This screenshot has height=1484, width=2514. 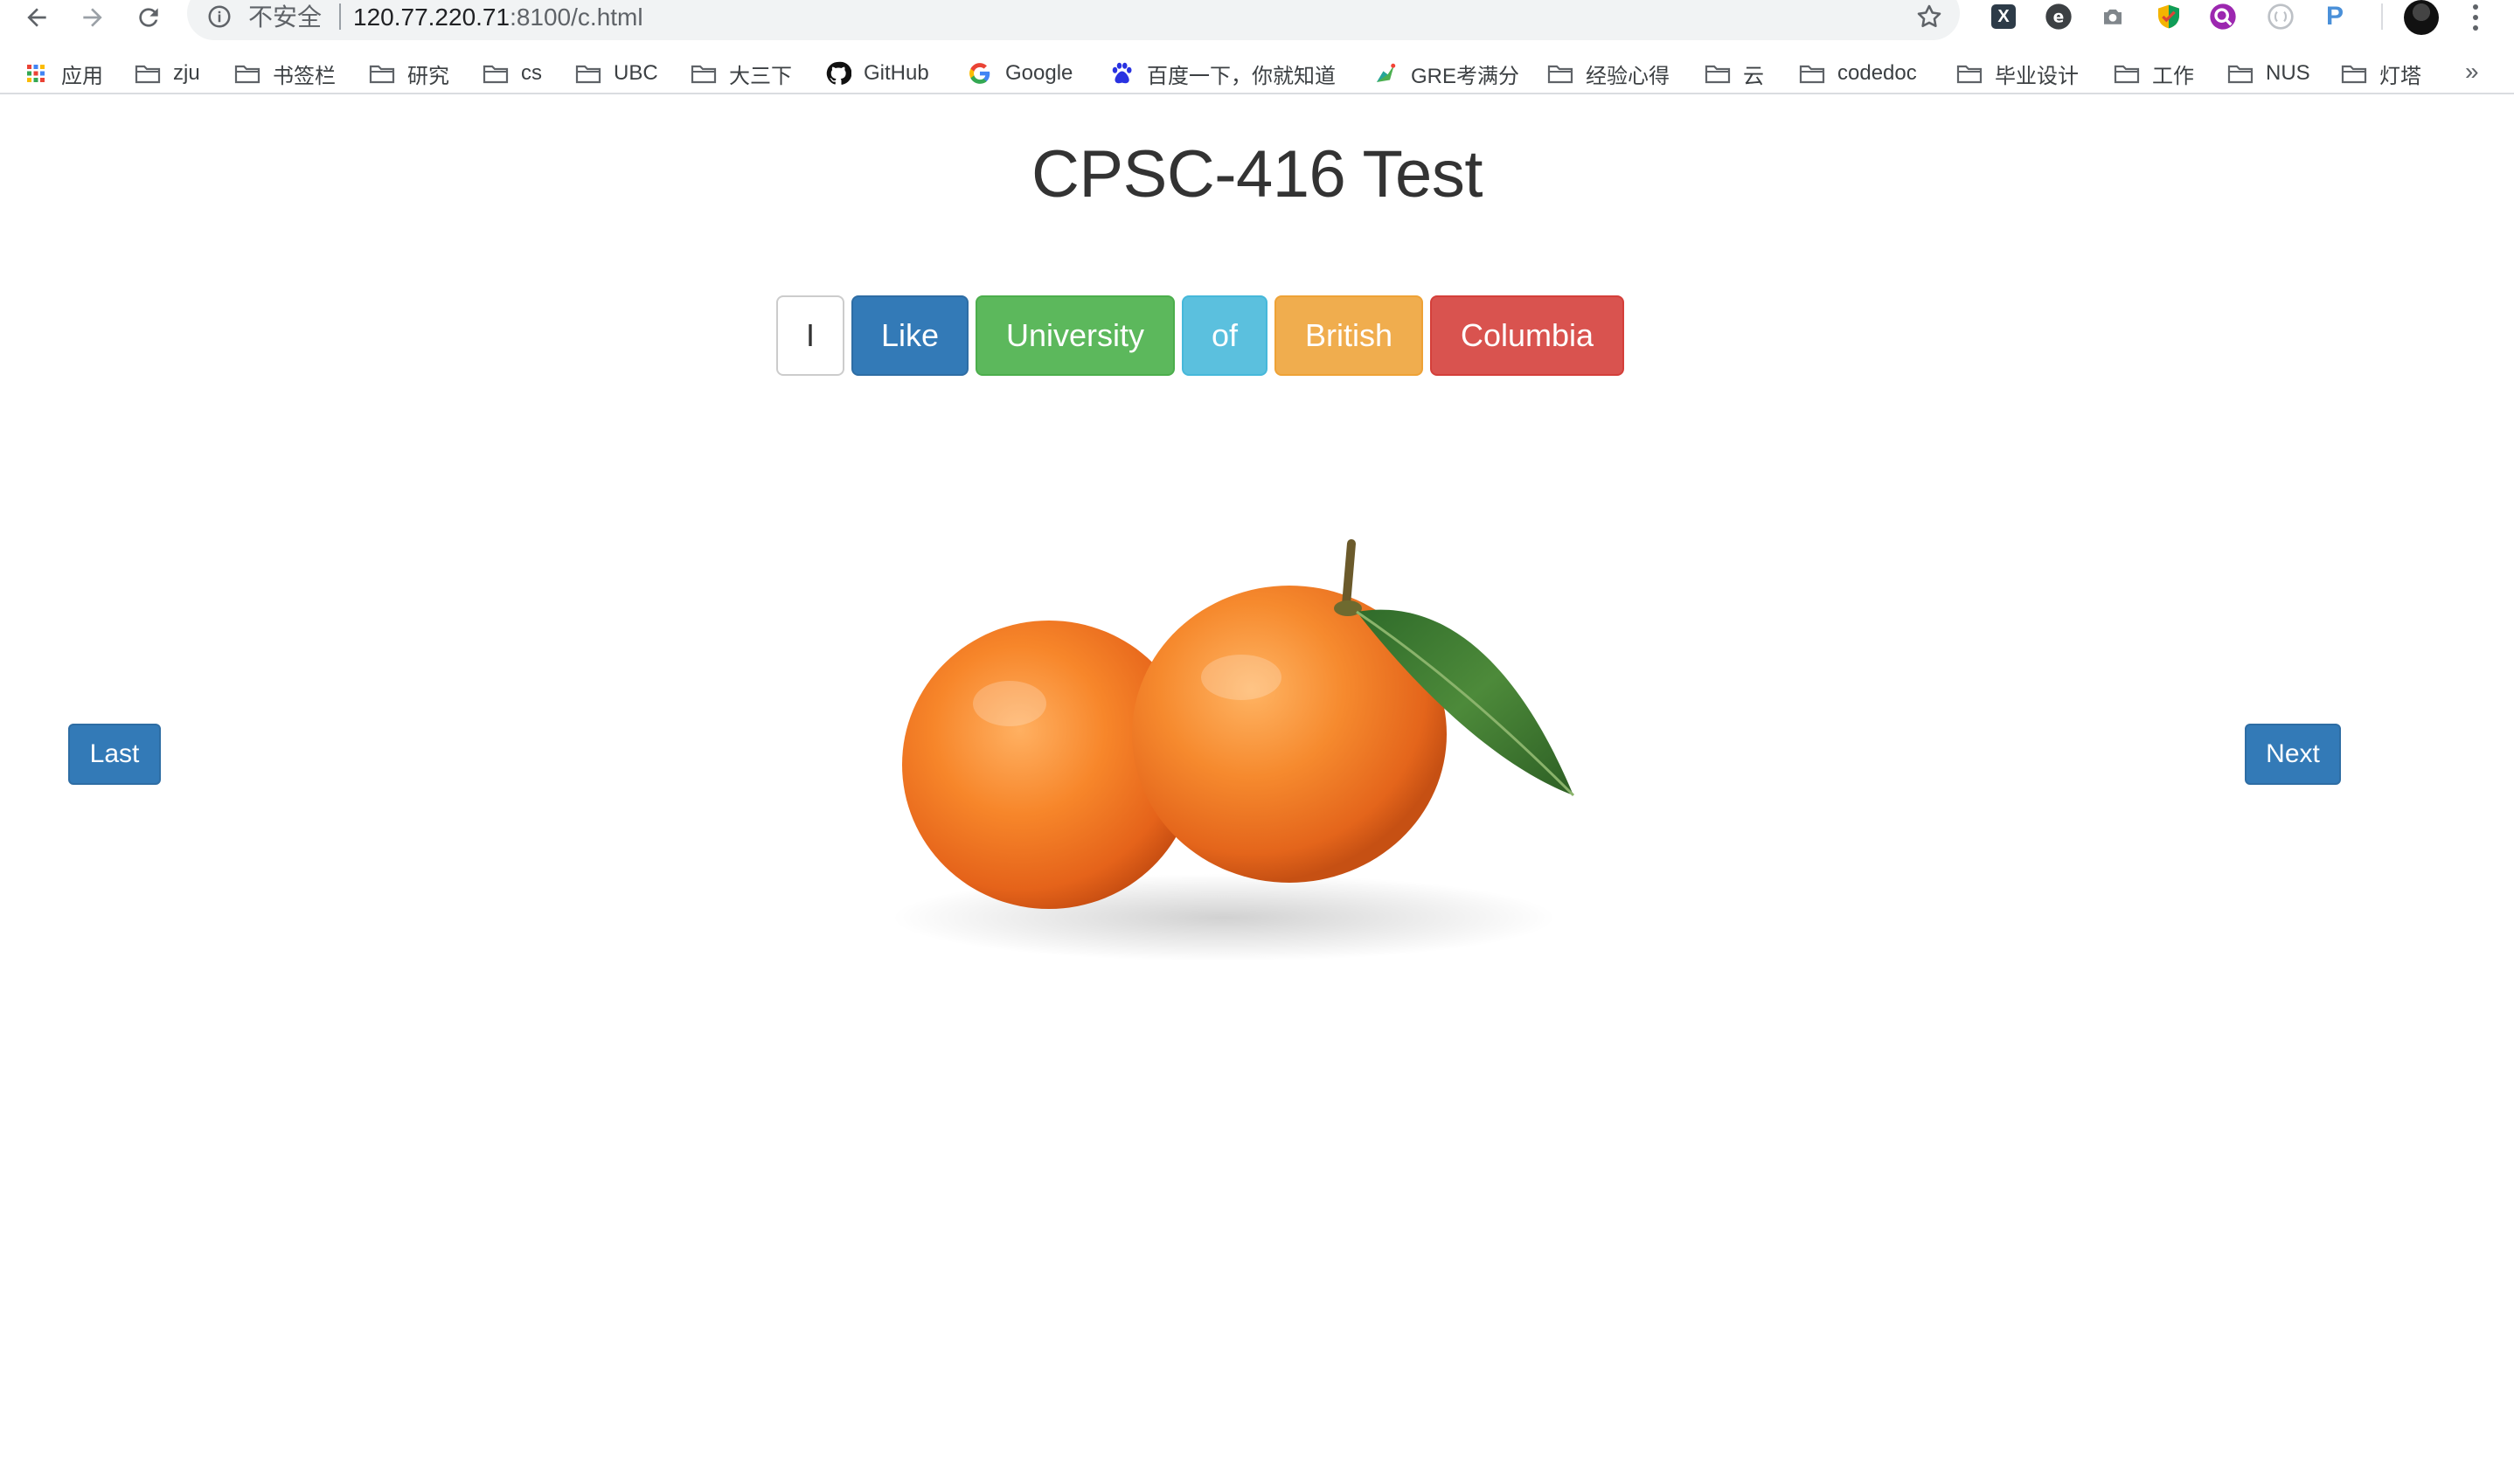 What do you see at coordinates (636, 73) in the screenshot?
I see `bookmark-label: UBC` at bounding box center [636, 73].